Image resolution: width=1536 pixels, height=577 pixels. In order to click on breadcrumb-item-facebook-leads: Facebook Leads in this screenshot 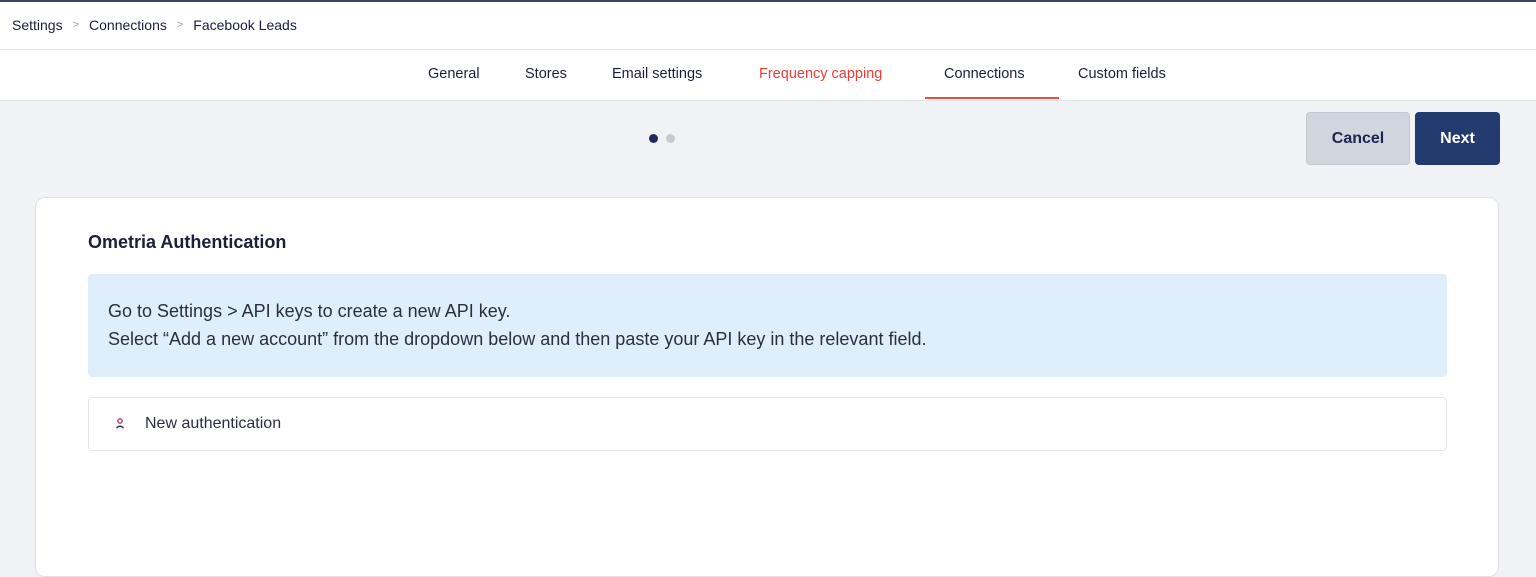, I will do `click(245, 25)`.